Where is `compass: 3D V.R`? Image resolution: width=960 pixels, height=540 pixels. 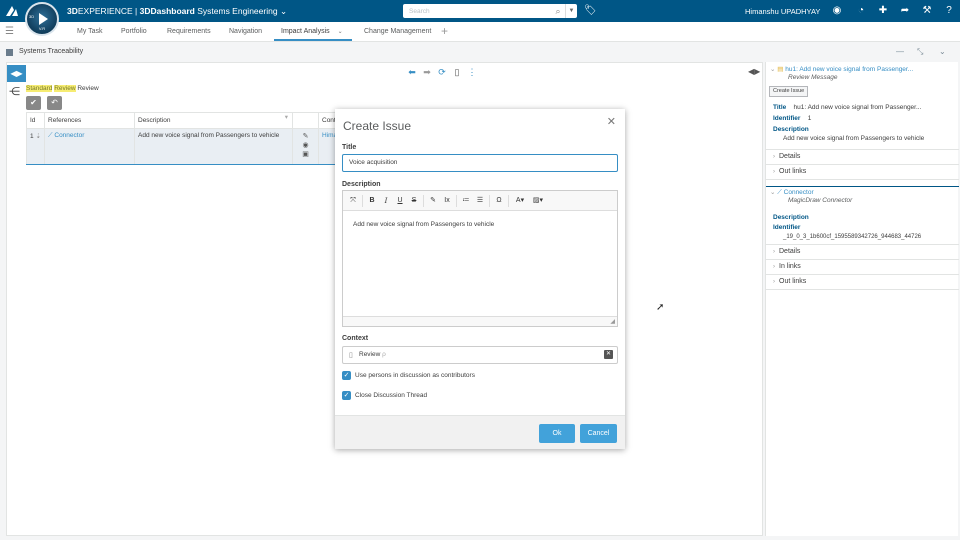
compass: 3D V.R is located at coordinates (42, 19).